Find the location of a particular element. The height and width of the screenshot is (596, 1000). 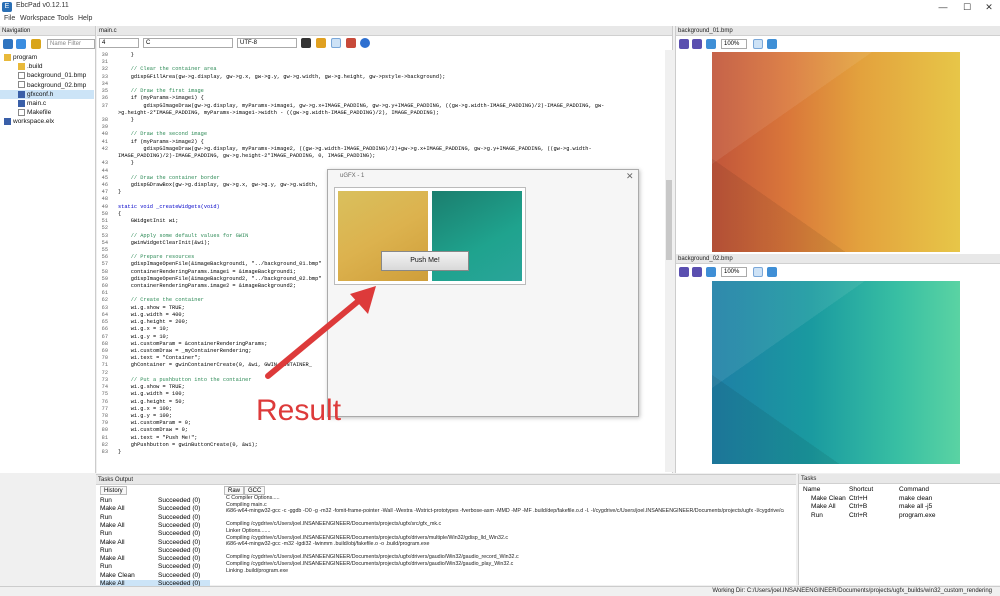

tree-item: background_01.bmp is located at coordinates (43, 75).